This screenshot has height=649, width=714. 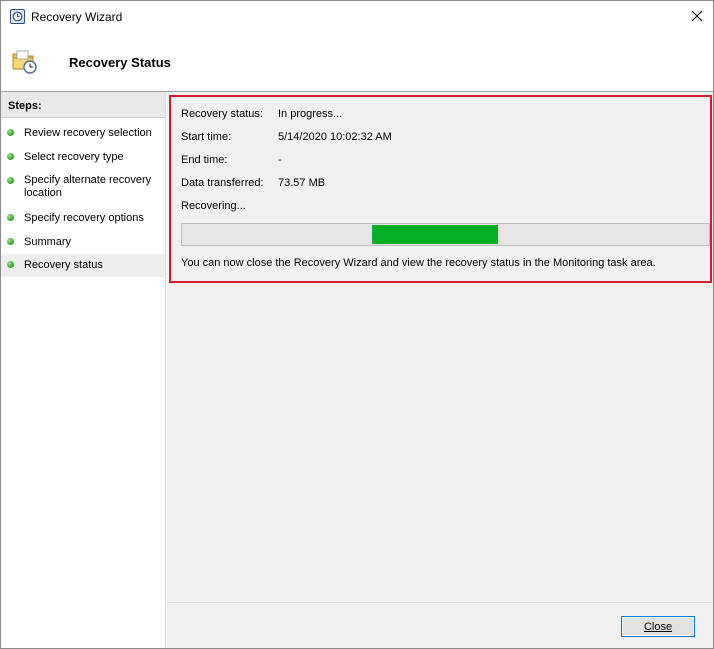 I want to click on wizard-footer: Close, so click(x=440, y=625).